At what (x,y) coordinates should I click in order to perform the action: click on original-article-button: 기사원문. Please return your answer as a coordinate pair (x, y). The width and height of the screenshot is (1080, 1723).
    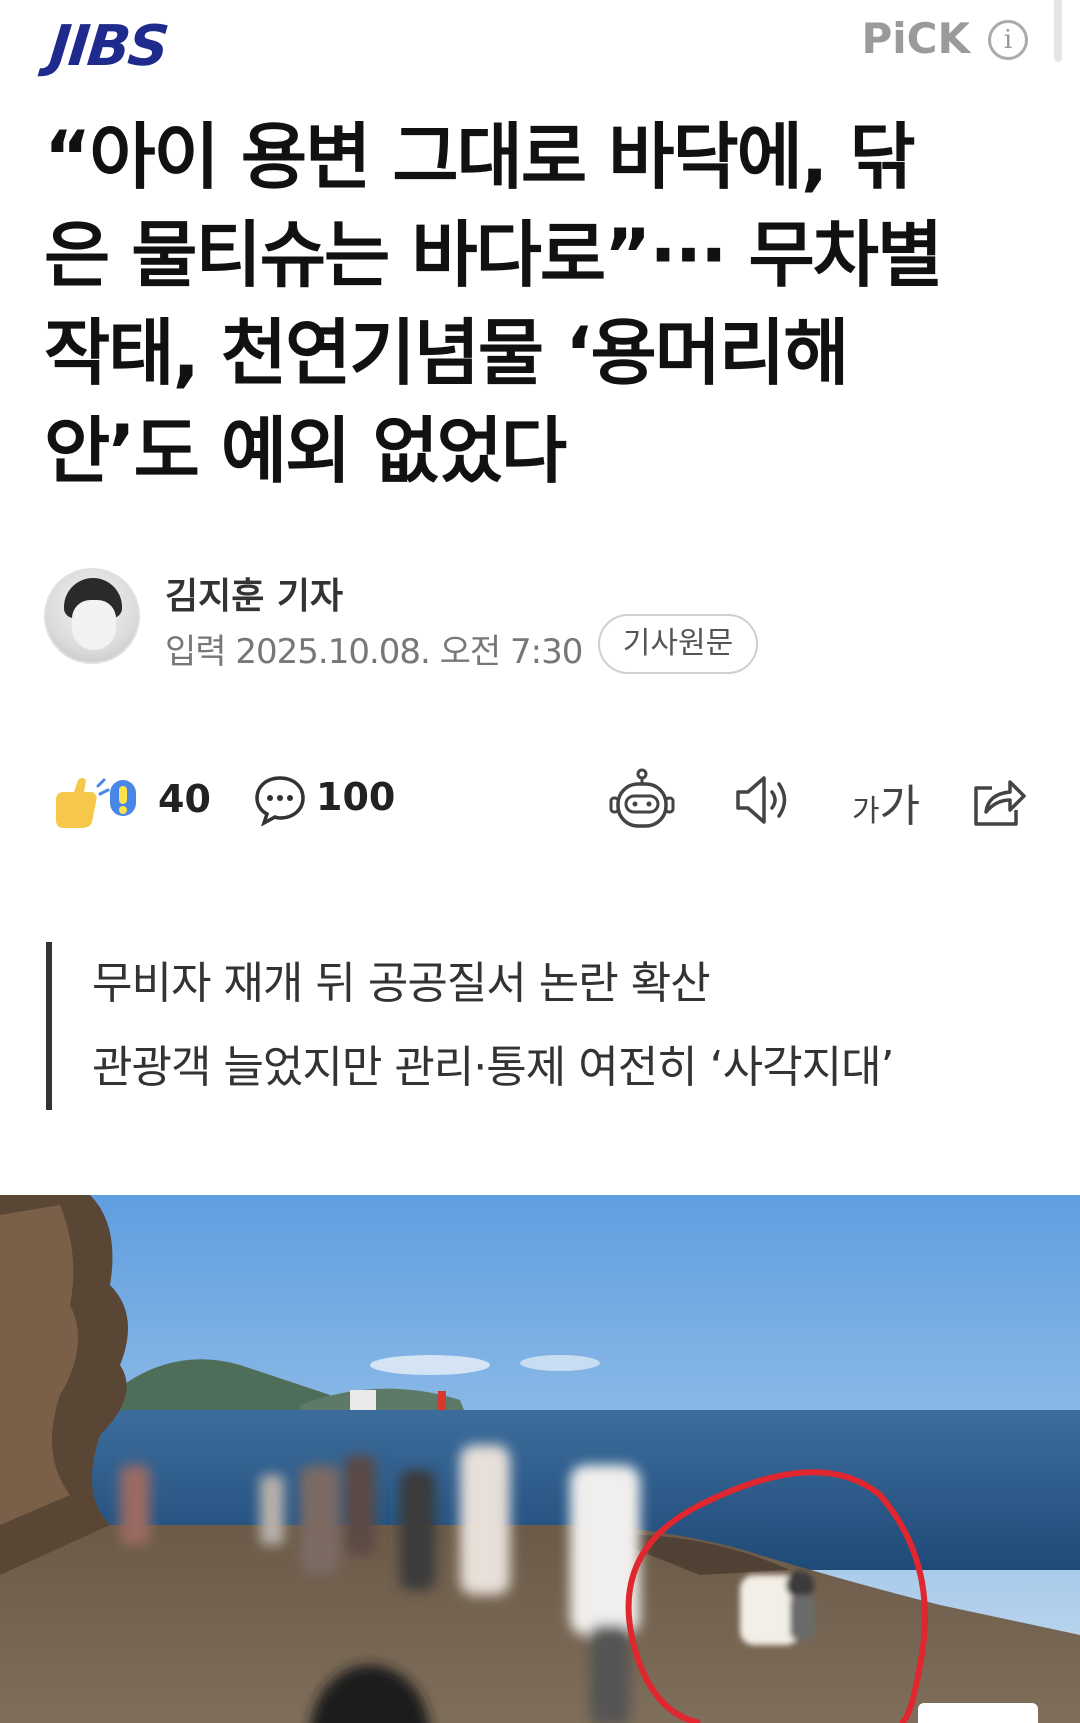
    Looking at the image, I should click on (678, 644).